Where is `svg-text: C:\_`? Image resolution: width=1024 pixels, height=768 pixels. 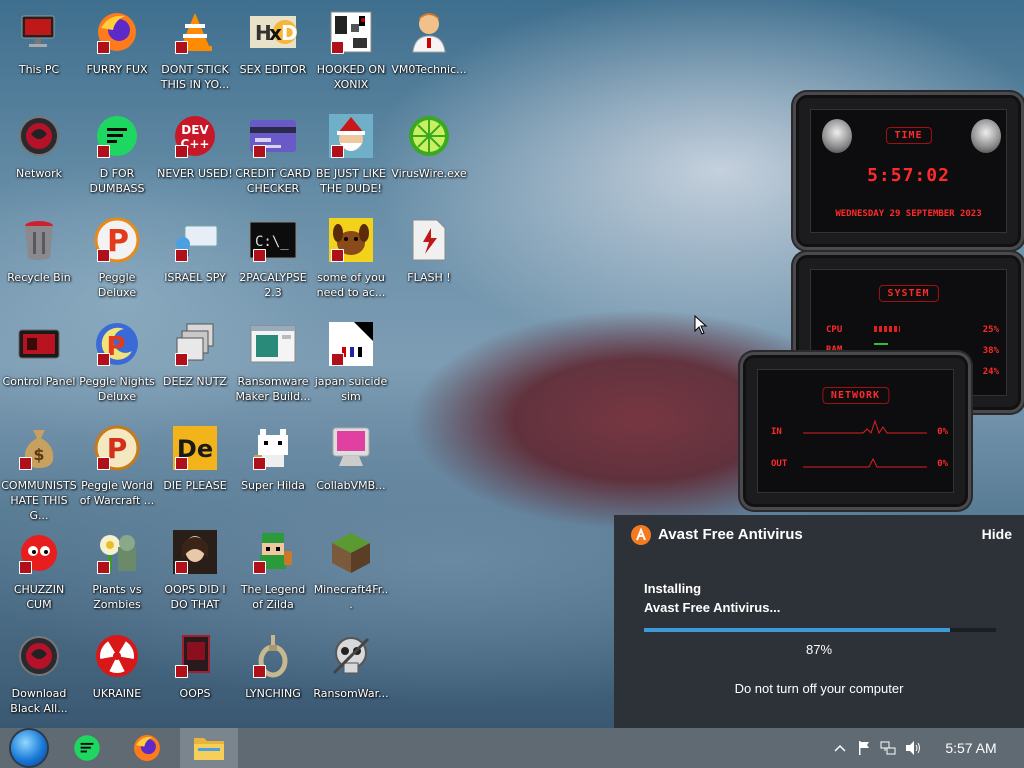
svg-text: C:\_ is located at coordinates (272, 242).